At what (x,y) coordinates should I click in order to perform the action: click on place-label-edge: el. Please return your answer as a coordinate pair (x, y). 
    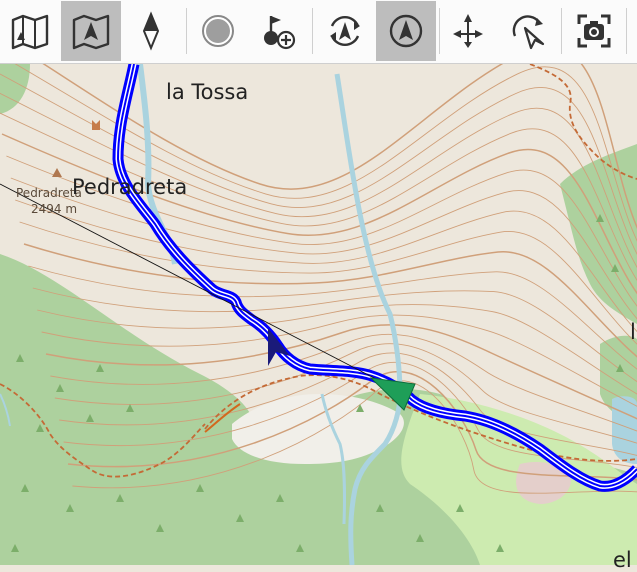
    Looking at the image, I should click on (622, 560).